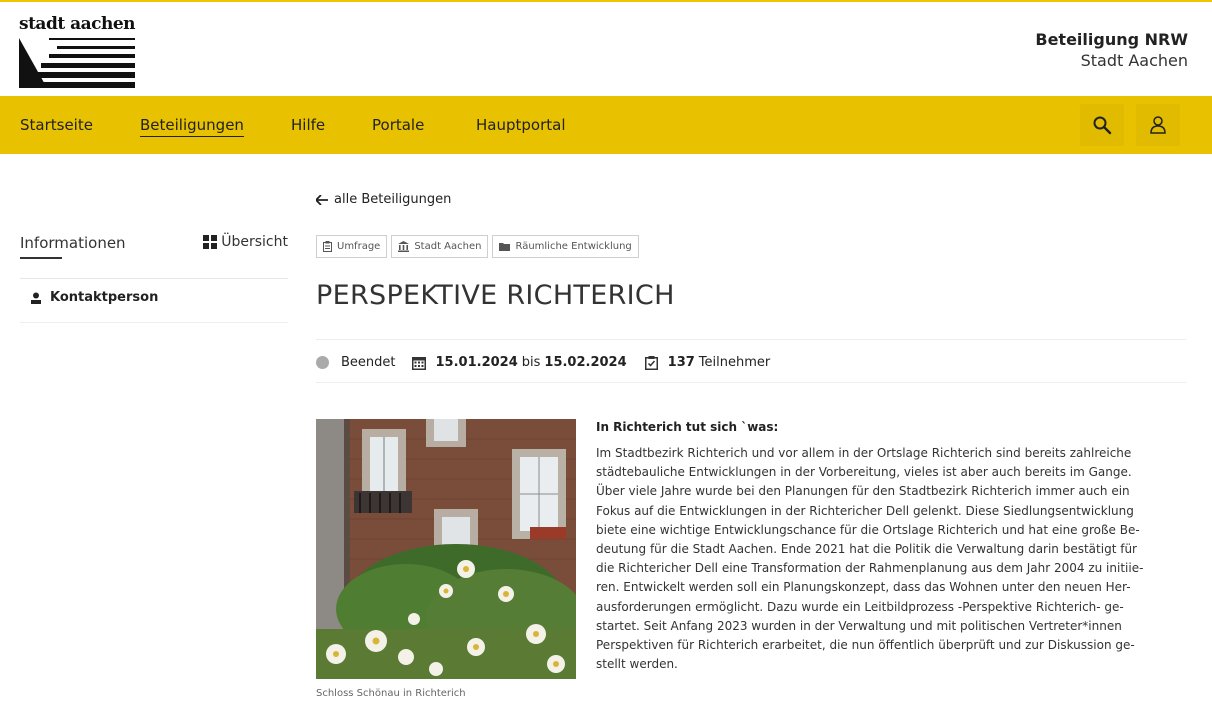 The image size is (1212, 706). What do you see at coordinates (359, 246) in the screenshot?
I see `tag-label: Umfrage` at bounding box center [359, 246].